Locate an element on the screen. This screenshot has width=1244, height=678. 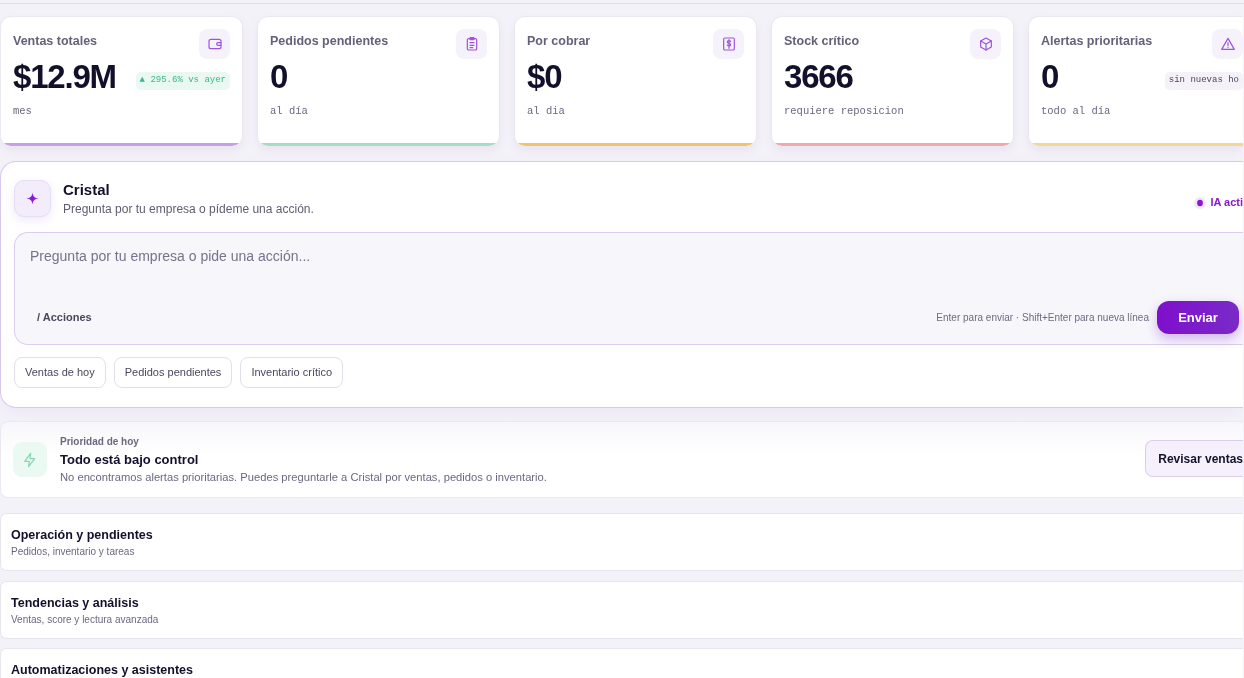
stat-value: $0 is located at coordinates (544, 77).